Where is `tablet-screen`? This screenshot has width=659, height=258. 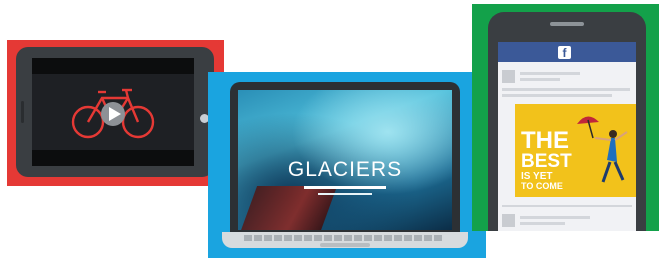
tablet-screen is located at coordinates (113, 112).